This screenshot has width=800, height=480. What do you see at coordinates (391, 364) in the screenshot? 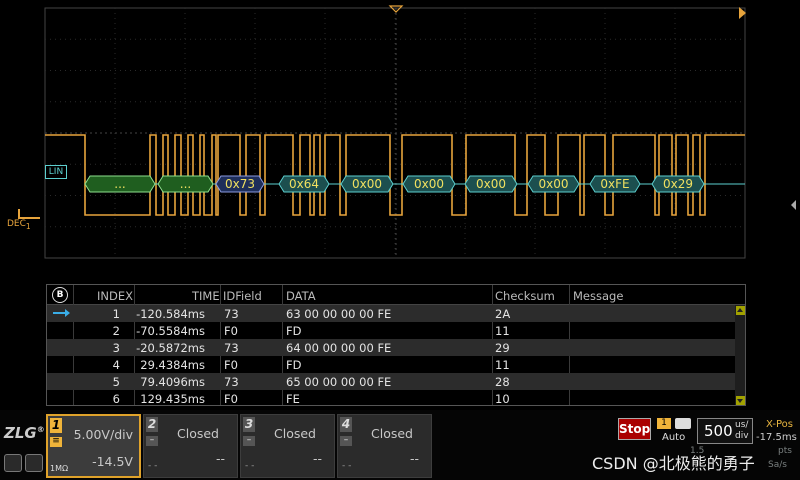
I see `table-row: 4 29.4384ms F0 FD 11` at bounding box center [391, 364].